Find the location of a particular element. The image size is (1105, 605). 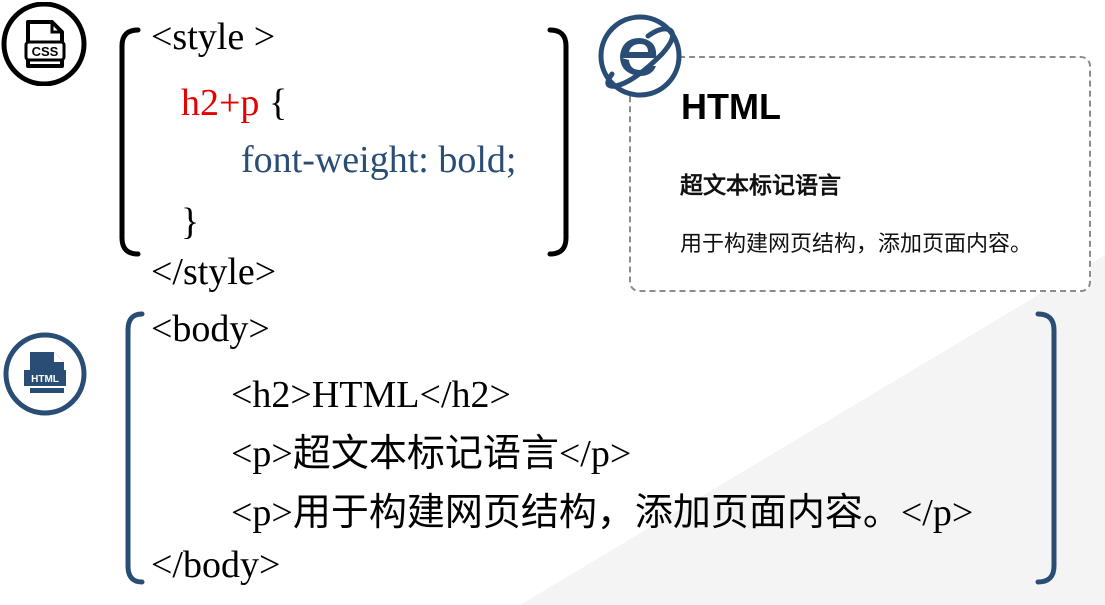

code-body-close: </body> is located at coordinates (216, 565).